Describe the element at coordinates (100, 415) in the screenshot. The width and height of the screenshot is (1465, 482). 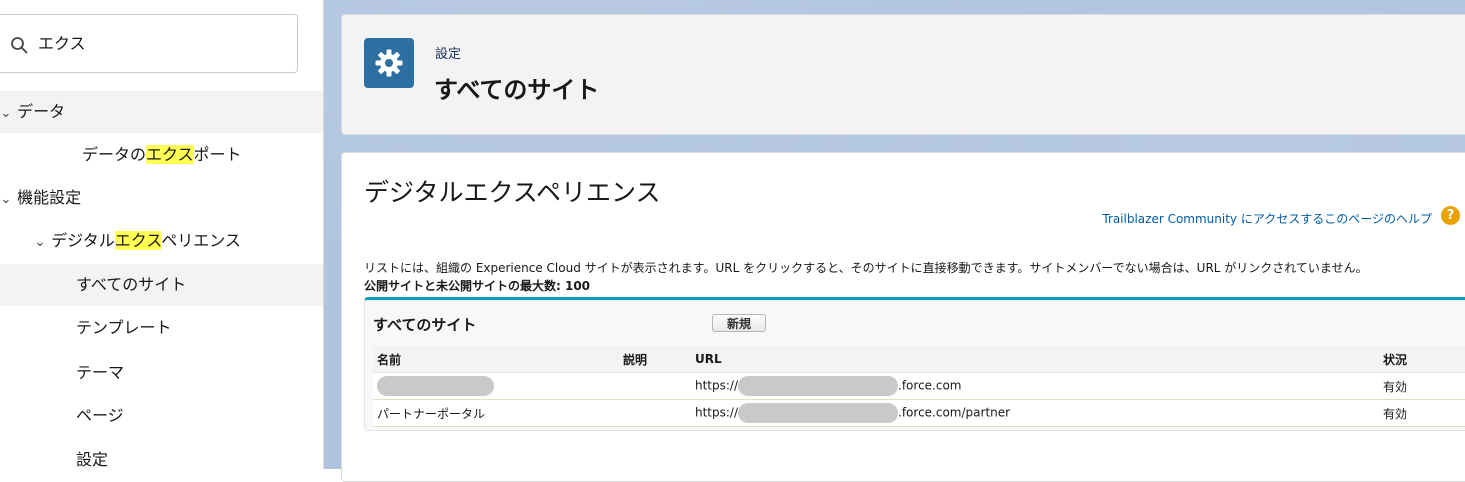
I see `sidebar-item-label: ページ` at that location.